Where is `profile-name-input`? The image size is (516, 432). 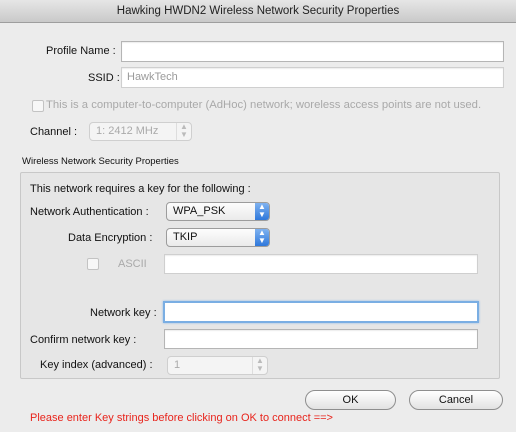 profile-name-input is located at coordinates (312, 51).